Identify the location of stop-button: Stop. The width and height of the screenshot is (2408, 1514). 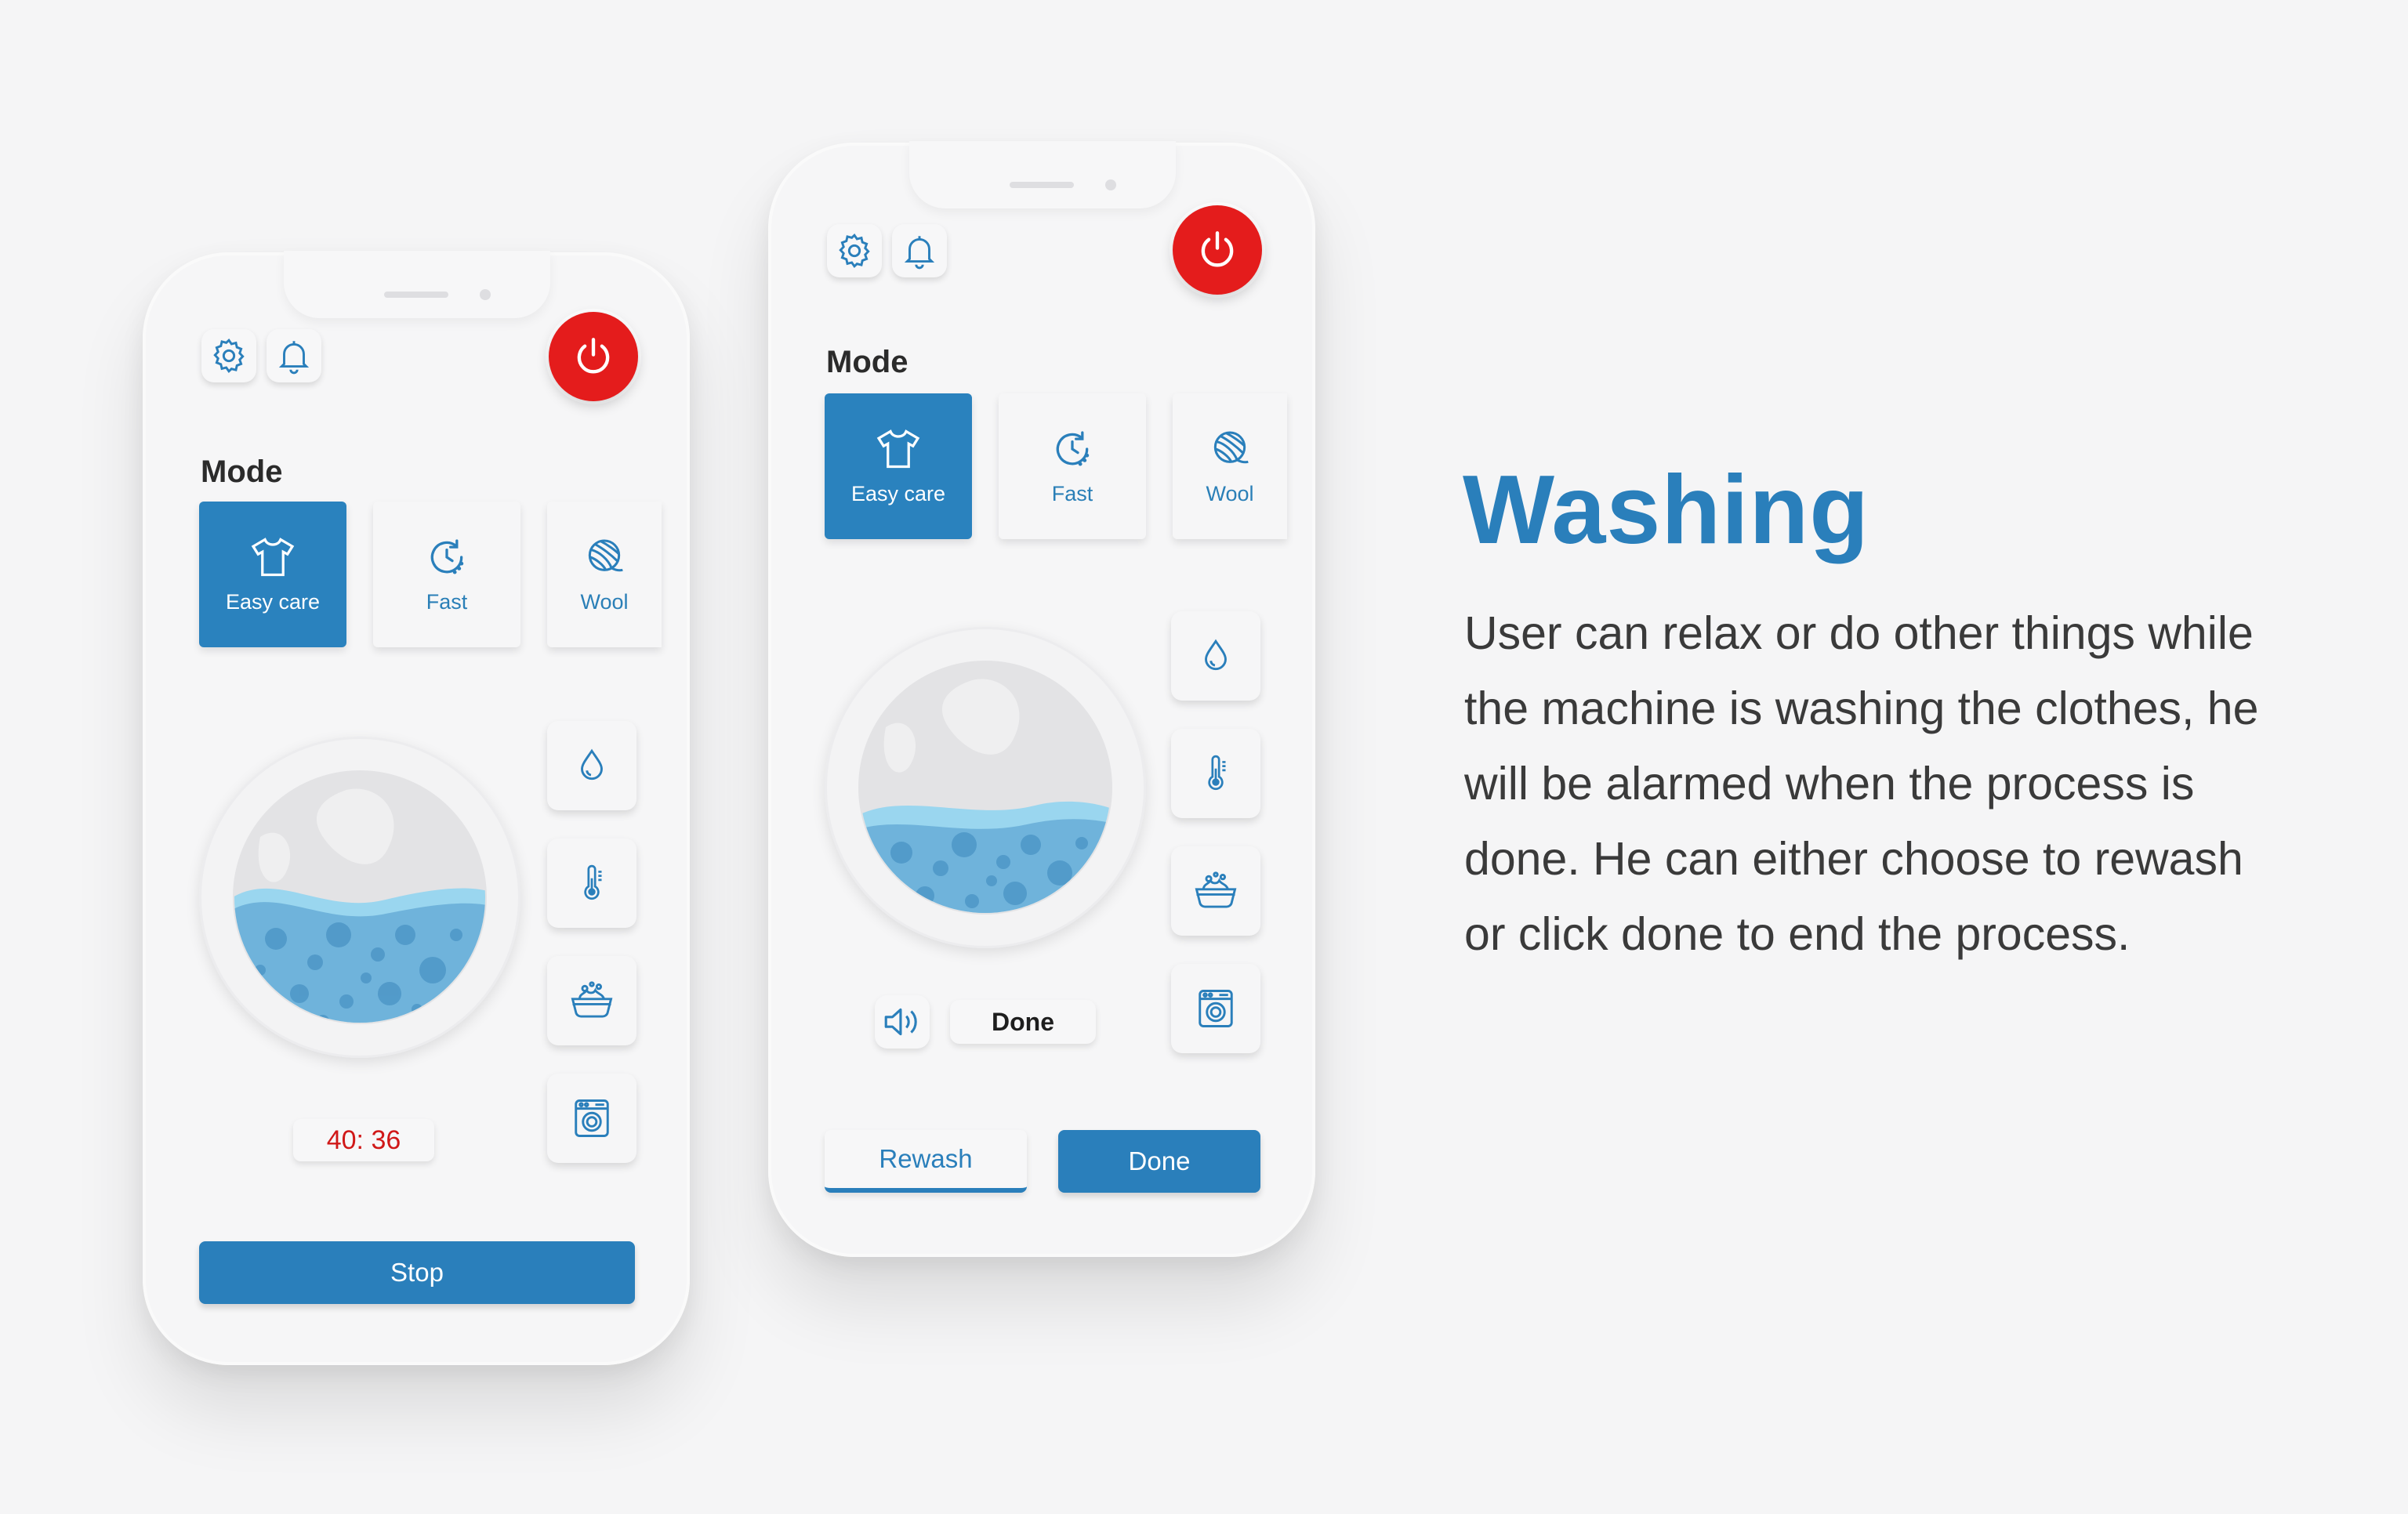
(417, 1273).